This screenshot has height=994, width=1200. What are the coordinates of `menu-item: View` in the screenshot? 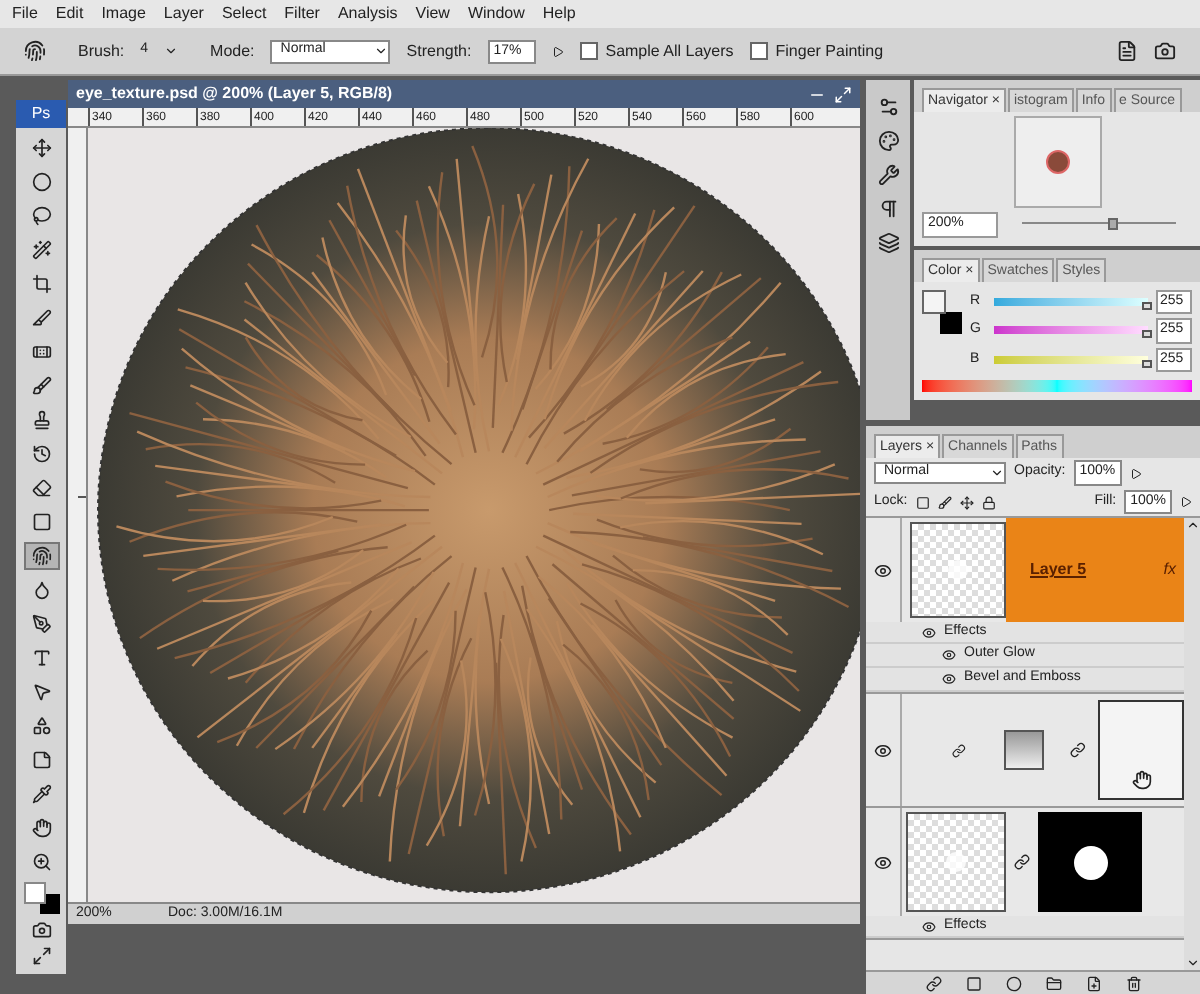 It's located at (432, 14).